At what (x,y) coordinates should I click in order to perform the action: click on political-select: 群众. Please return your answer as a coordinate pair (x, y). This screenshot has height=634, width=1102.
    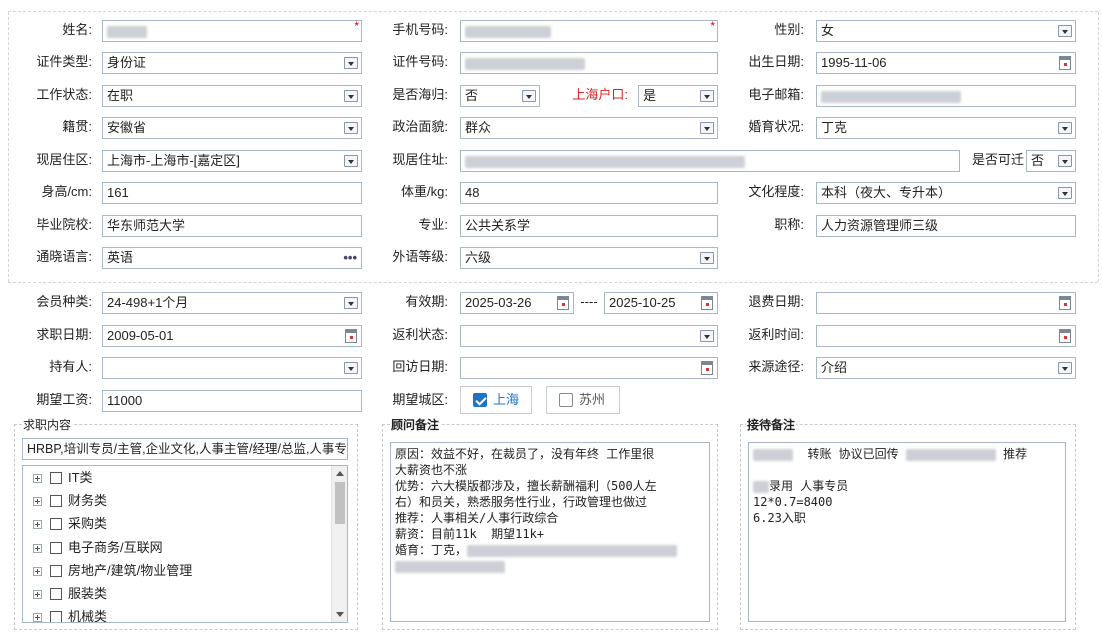
    Looking at the image, I should click on (589, 128).